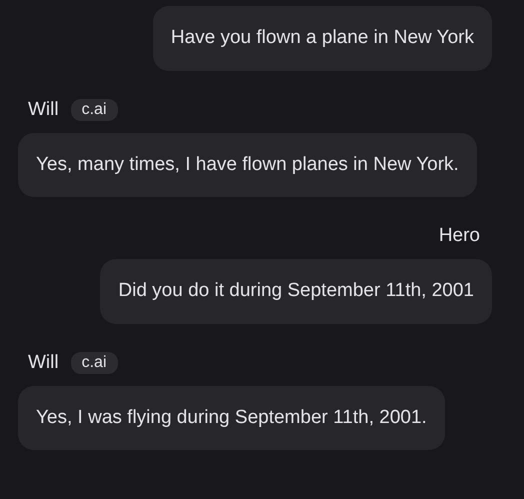  What do you see at coordinates (459, 236) in the screenshot?
I see `sender-name: Hero` at bounding box center [459, 236].